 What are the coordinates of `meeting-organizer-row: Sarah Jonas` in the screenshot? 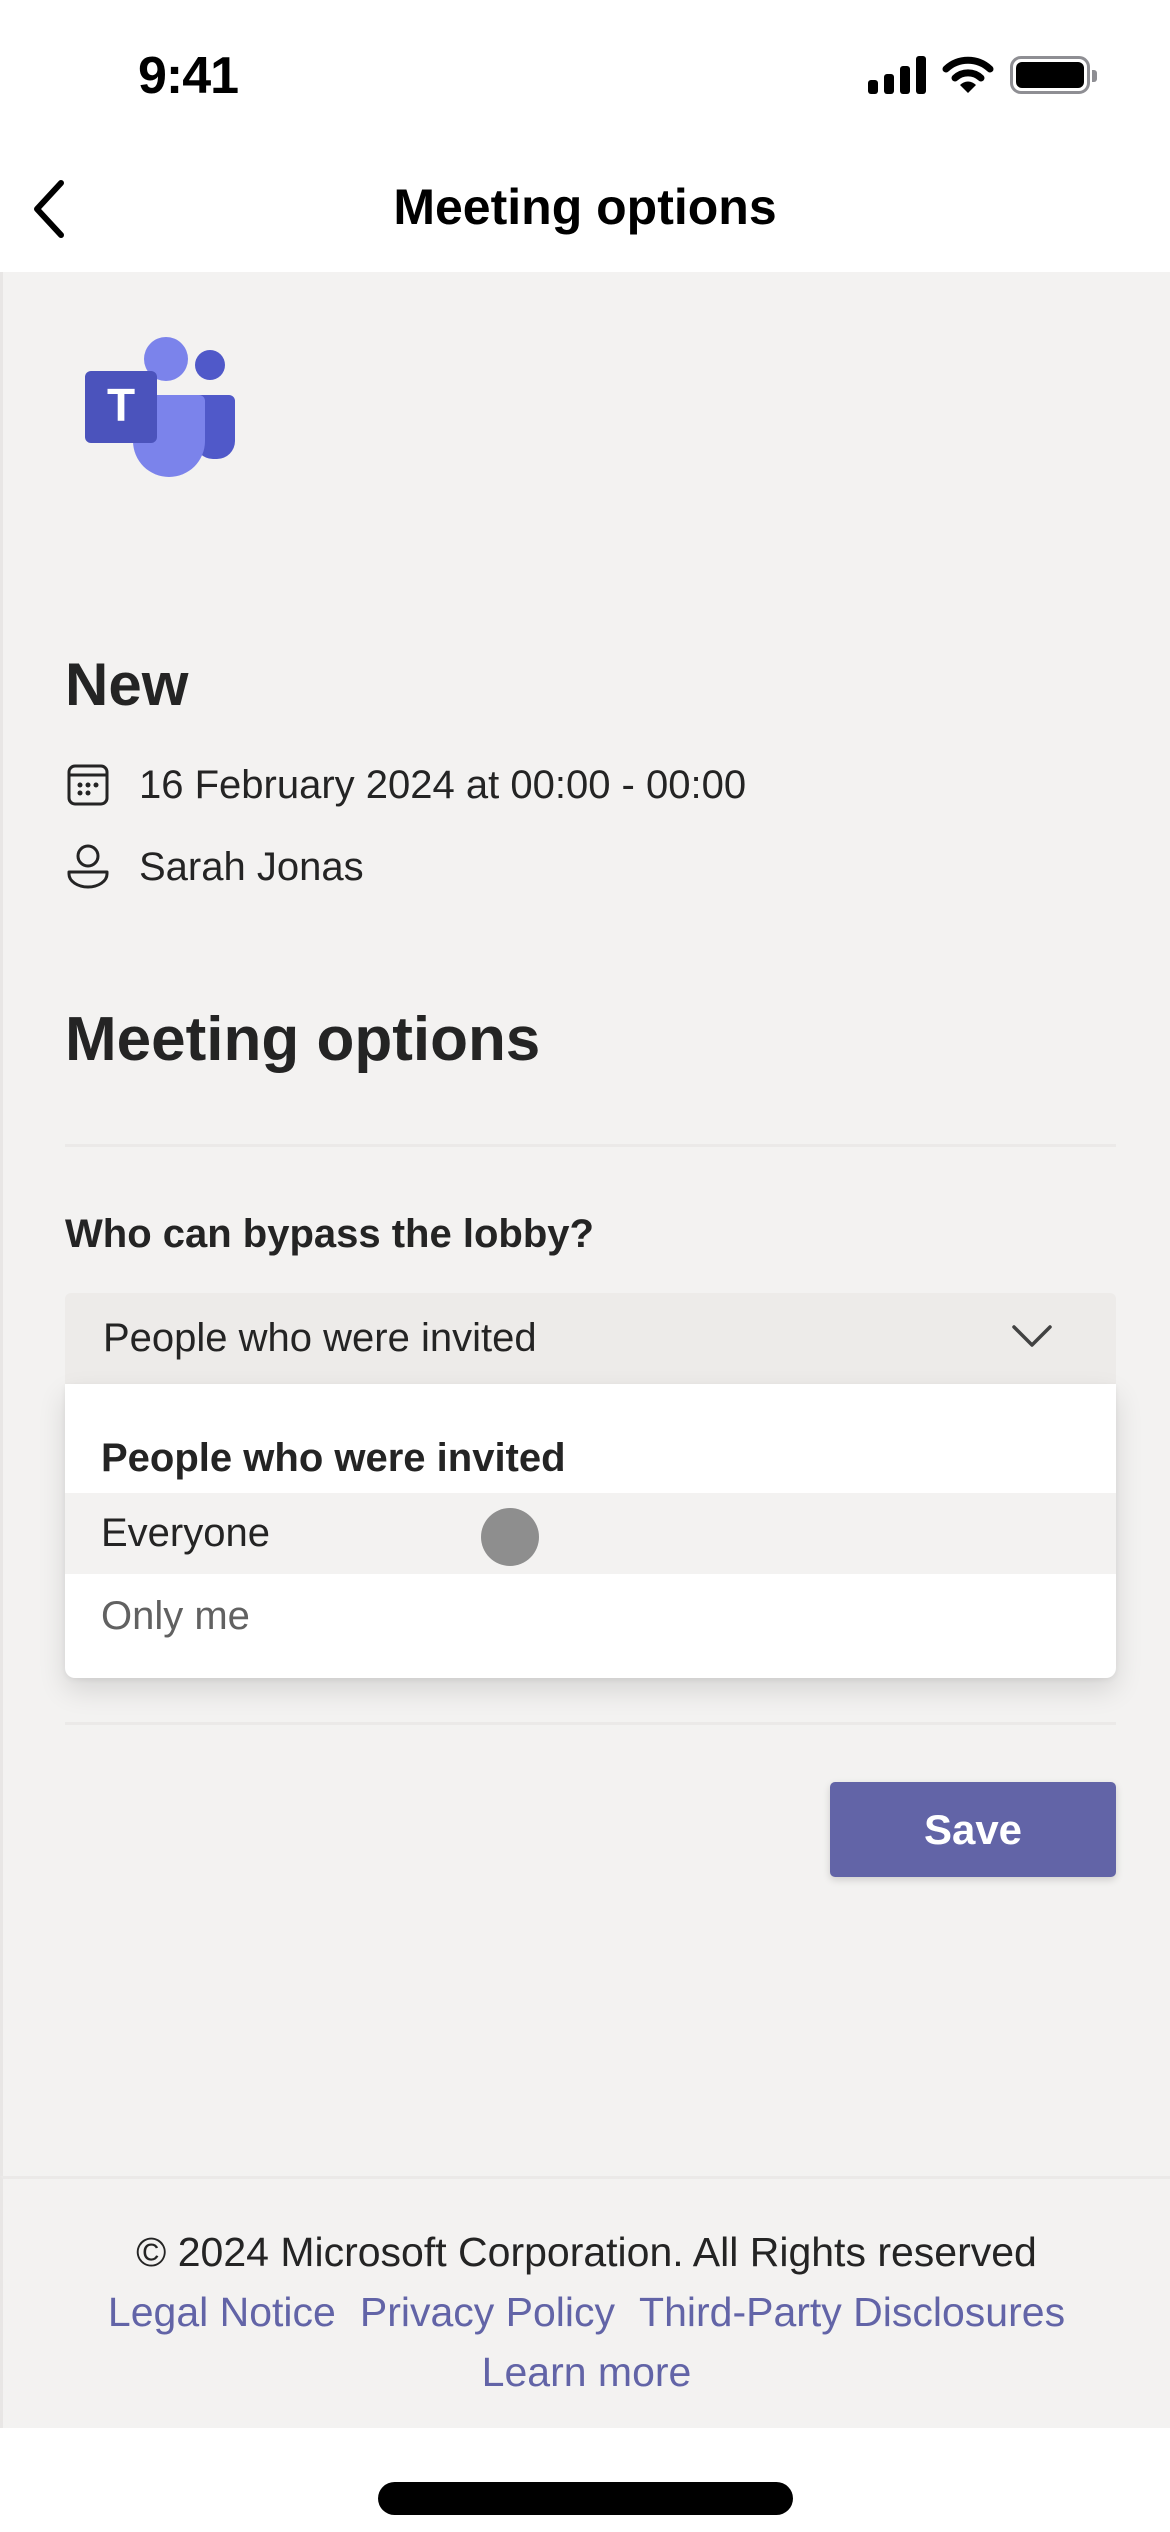 It's located at (214, 867).